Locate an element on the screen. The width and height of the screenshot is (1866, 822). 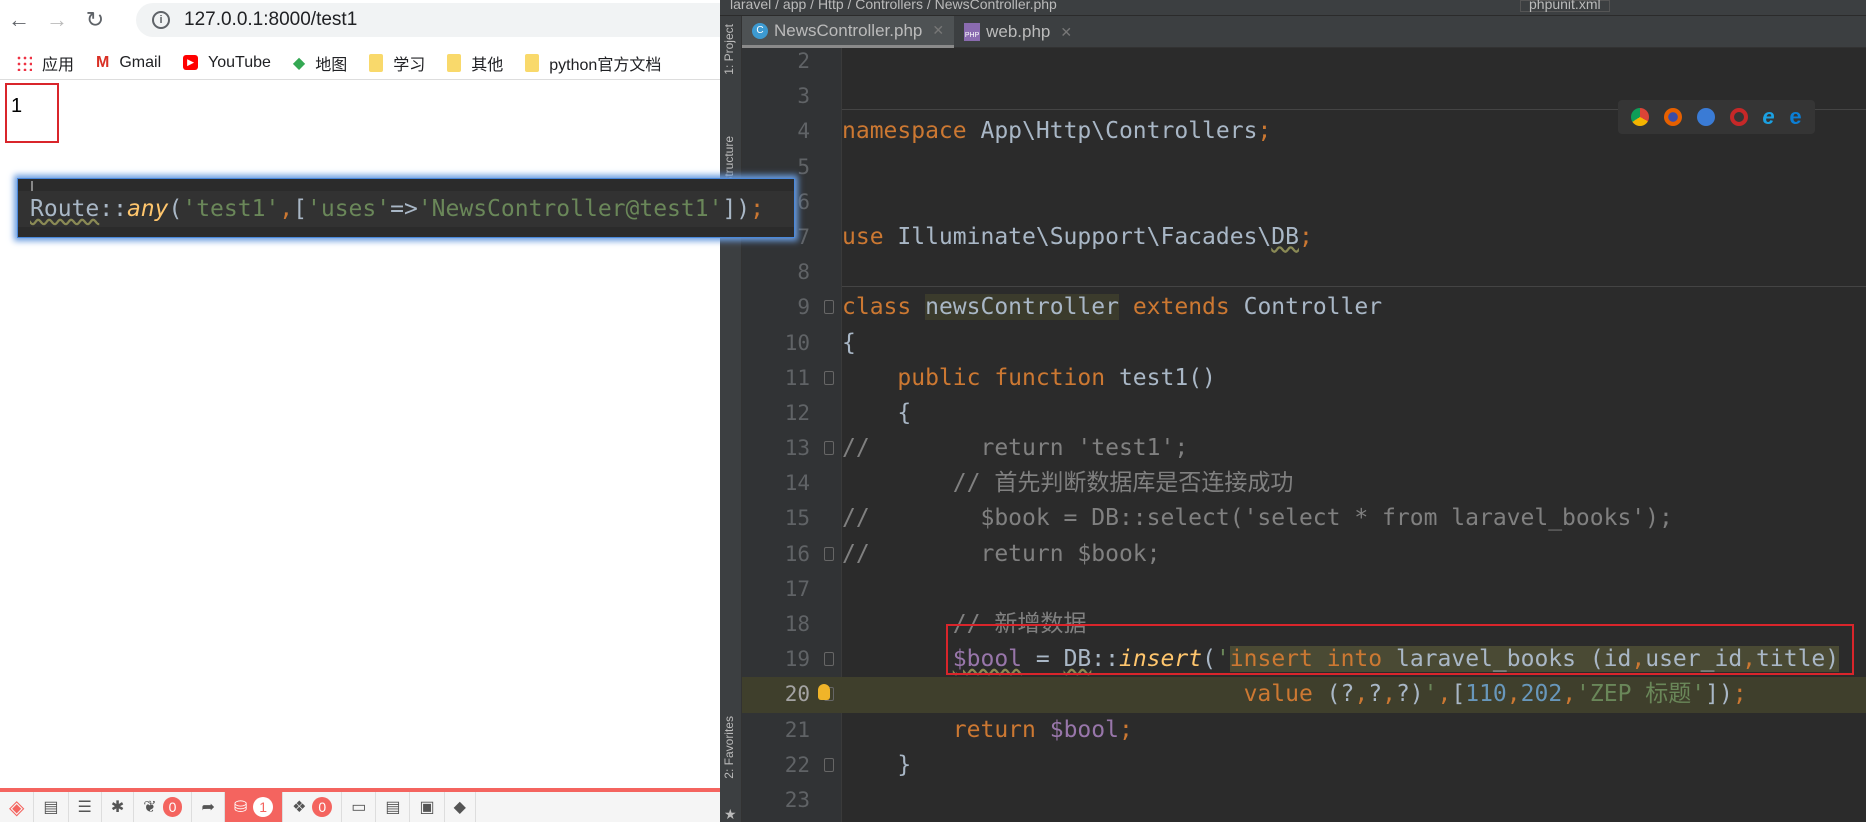
code-token: public function is located at coordinates (980, 377).